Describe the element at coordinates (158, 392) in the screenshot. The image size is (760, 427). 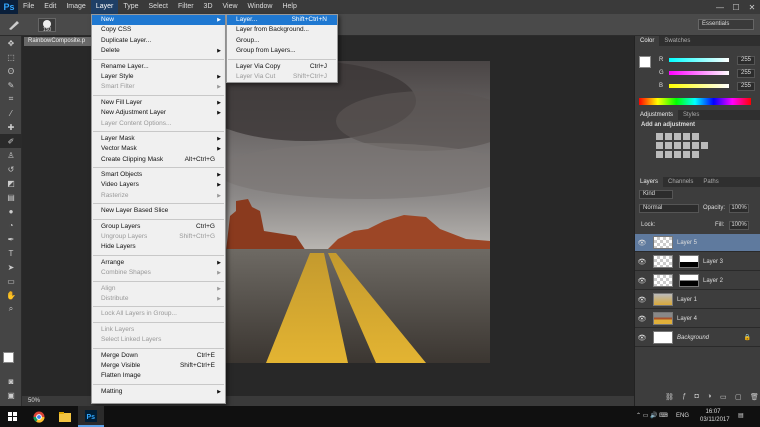
I see `menu-item-matting: Matting ▶` at that location.